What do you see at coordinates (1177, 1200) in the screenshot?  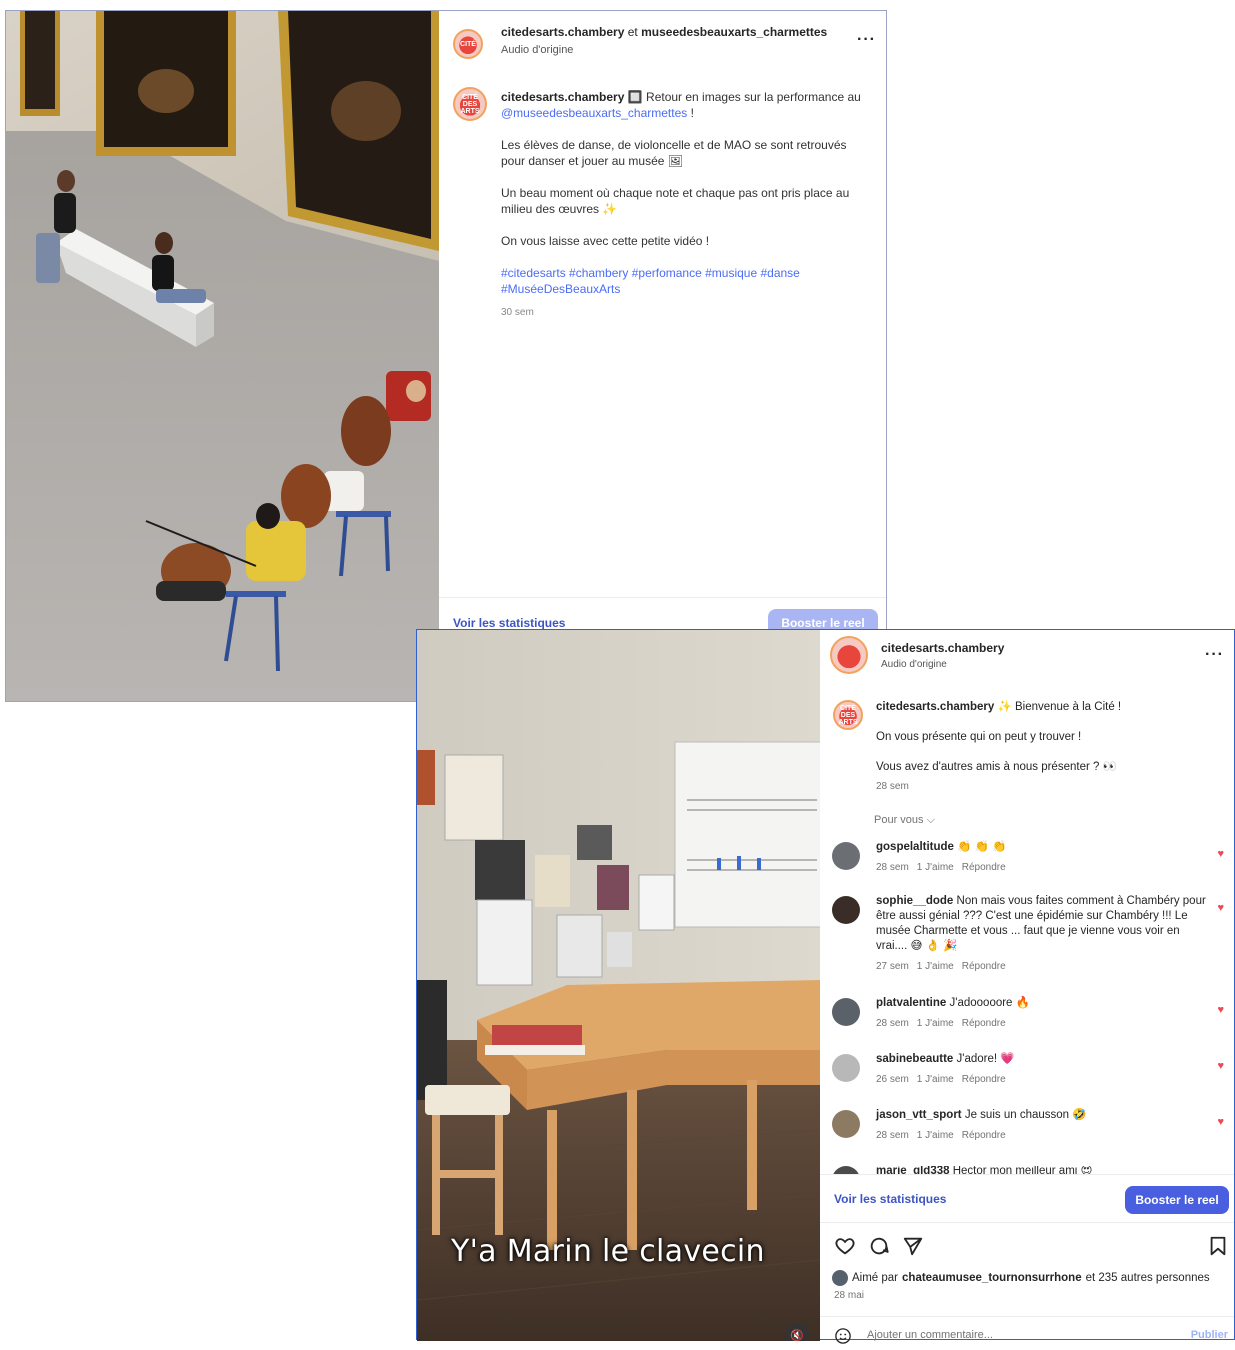 I see `boost-reel-button: Booster le reel` at bounding box center [1177, 1200].